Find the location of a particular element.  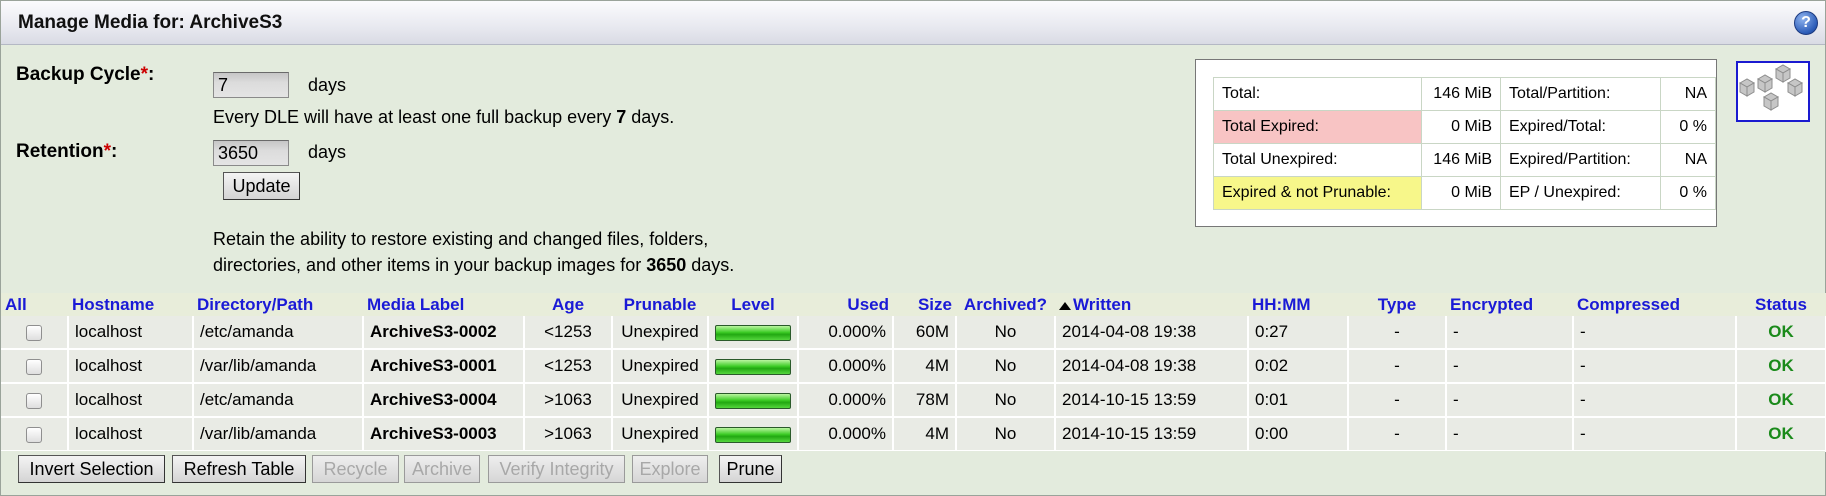

col-media-label: Media Label is located at coordinates (443, 304).